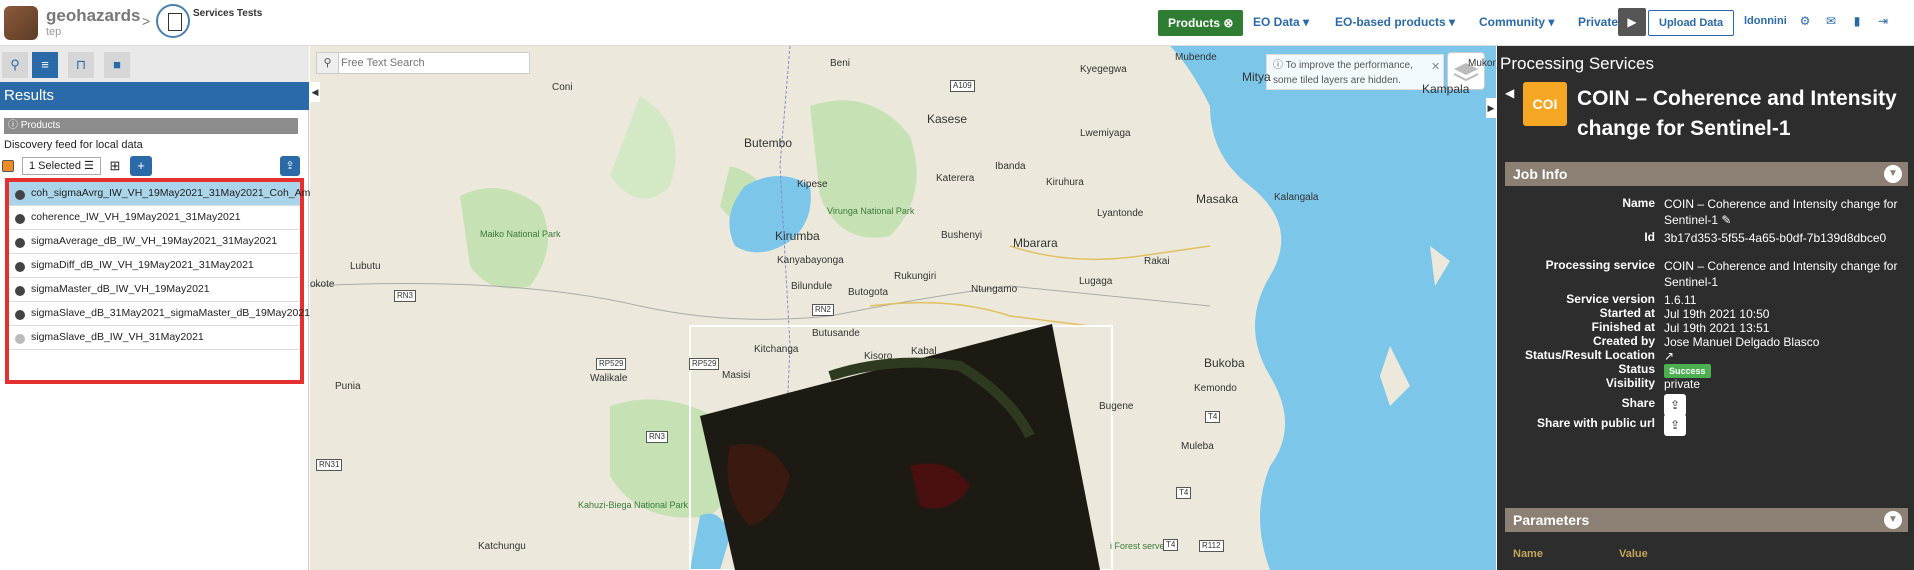 This screenshot has height=570, width=1914. Describe the element at coordinates (878, 356) in the screenshot. I see `place-label: Kisoro` at that location.